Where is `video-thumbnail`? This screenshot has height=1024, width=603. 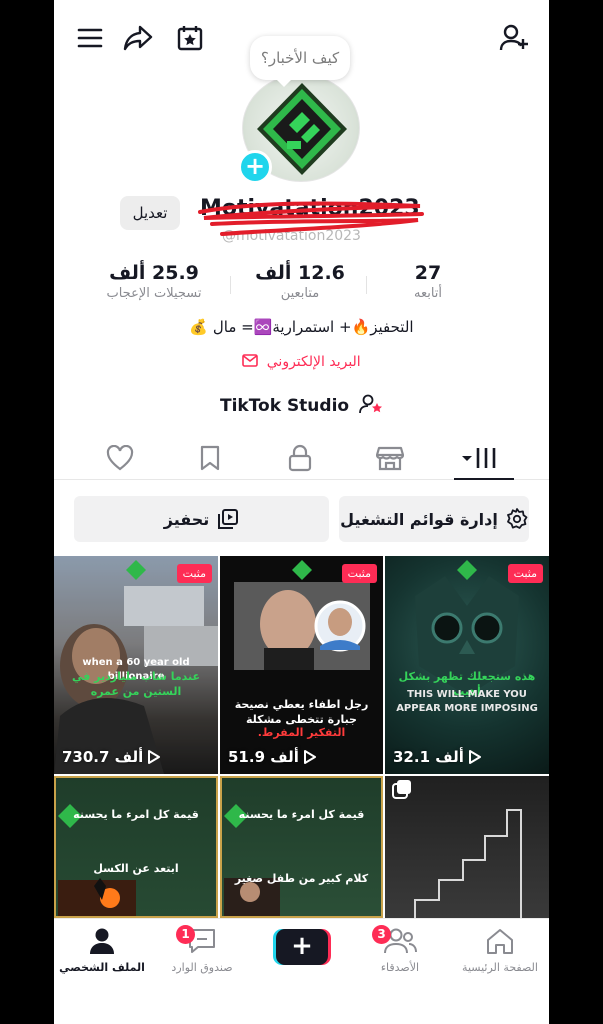 video-thumbnail is located at coordinates (467, 847).